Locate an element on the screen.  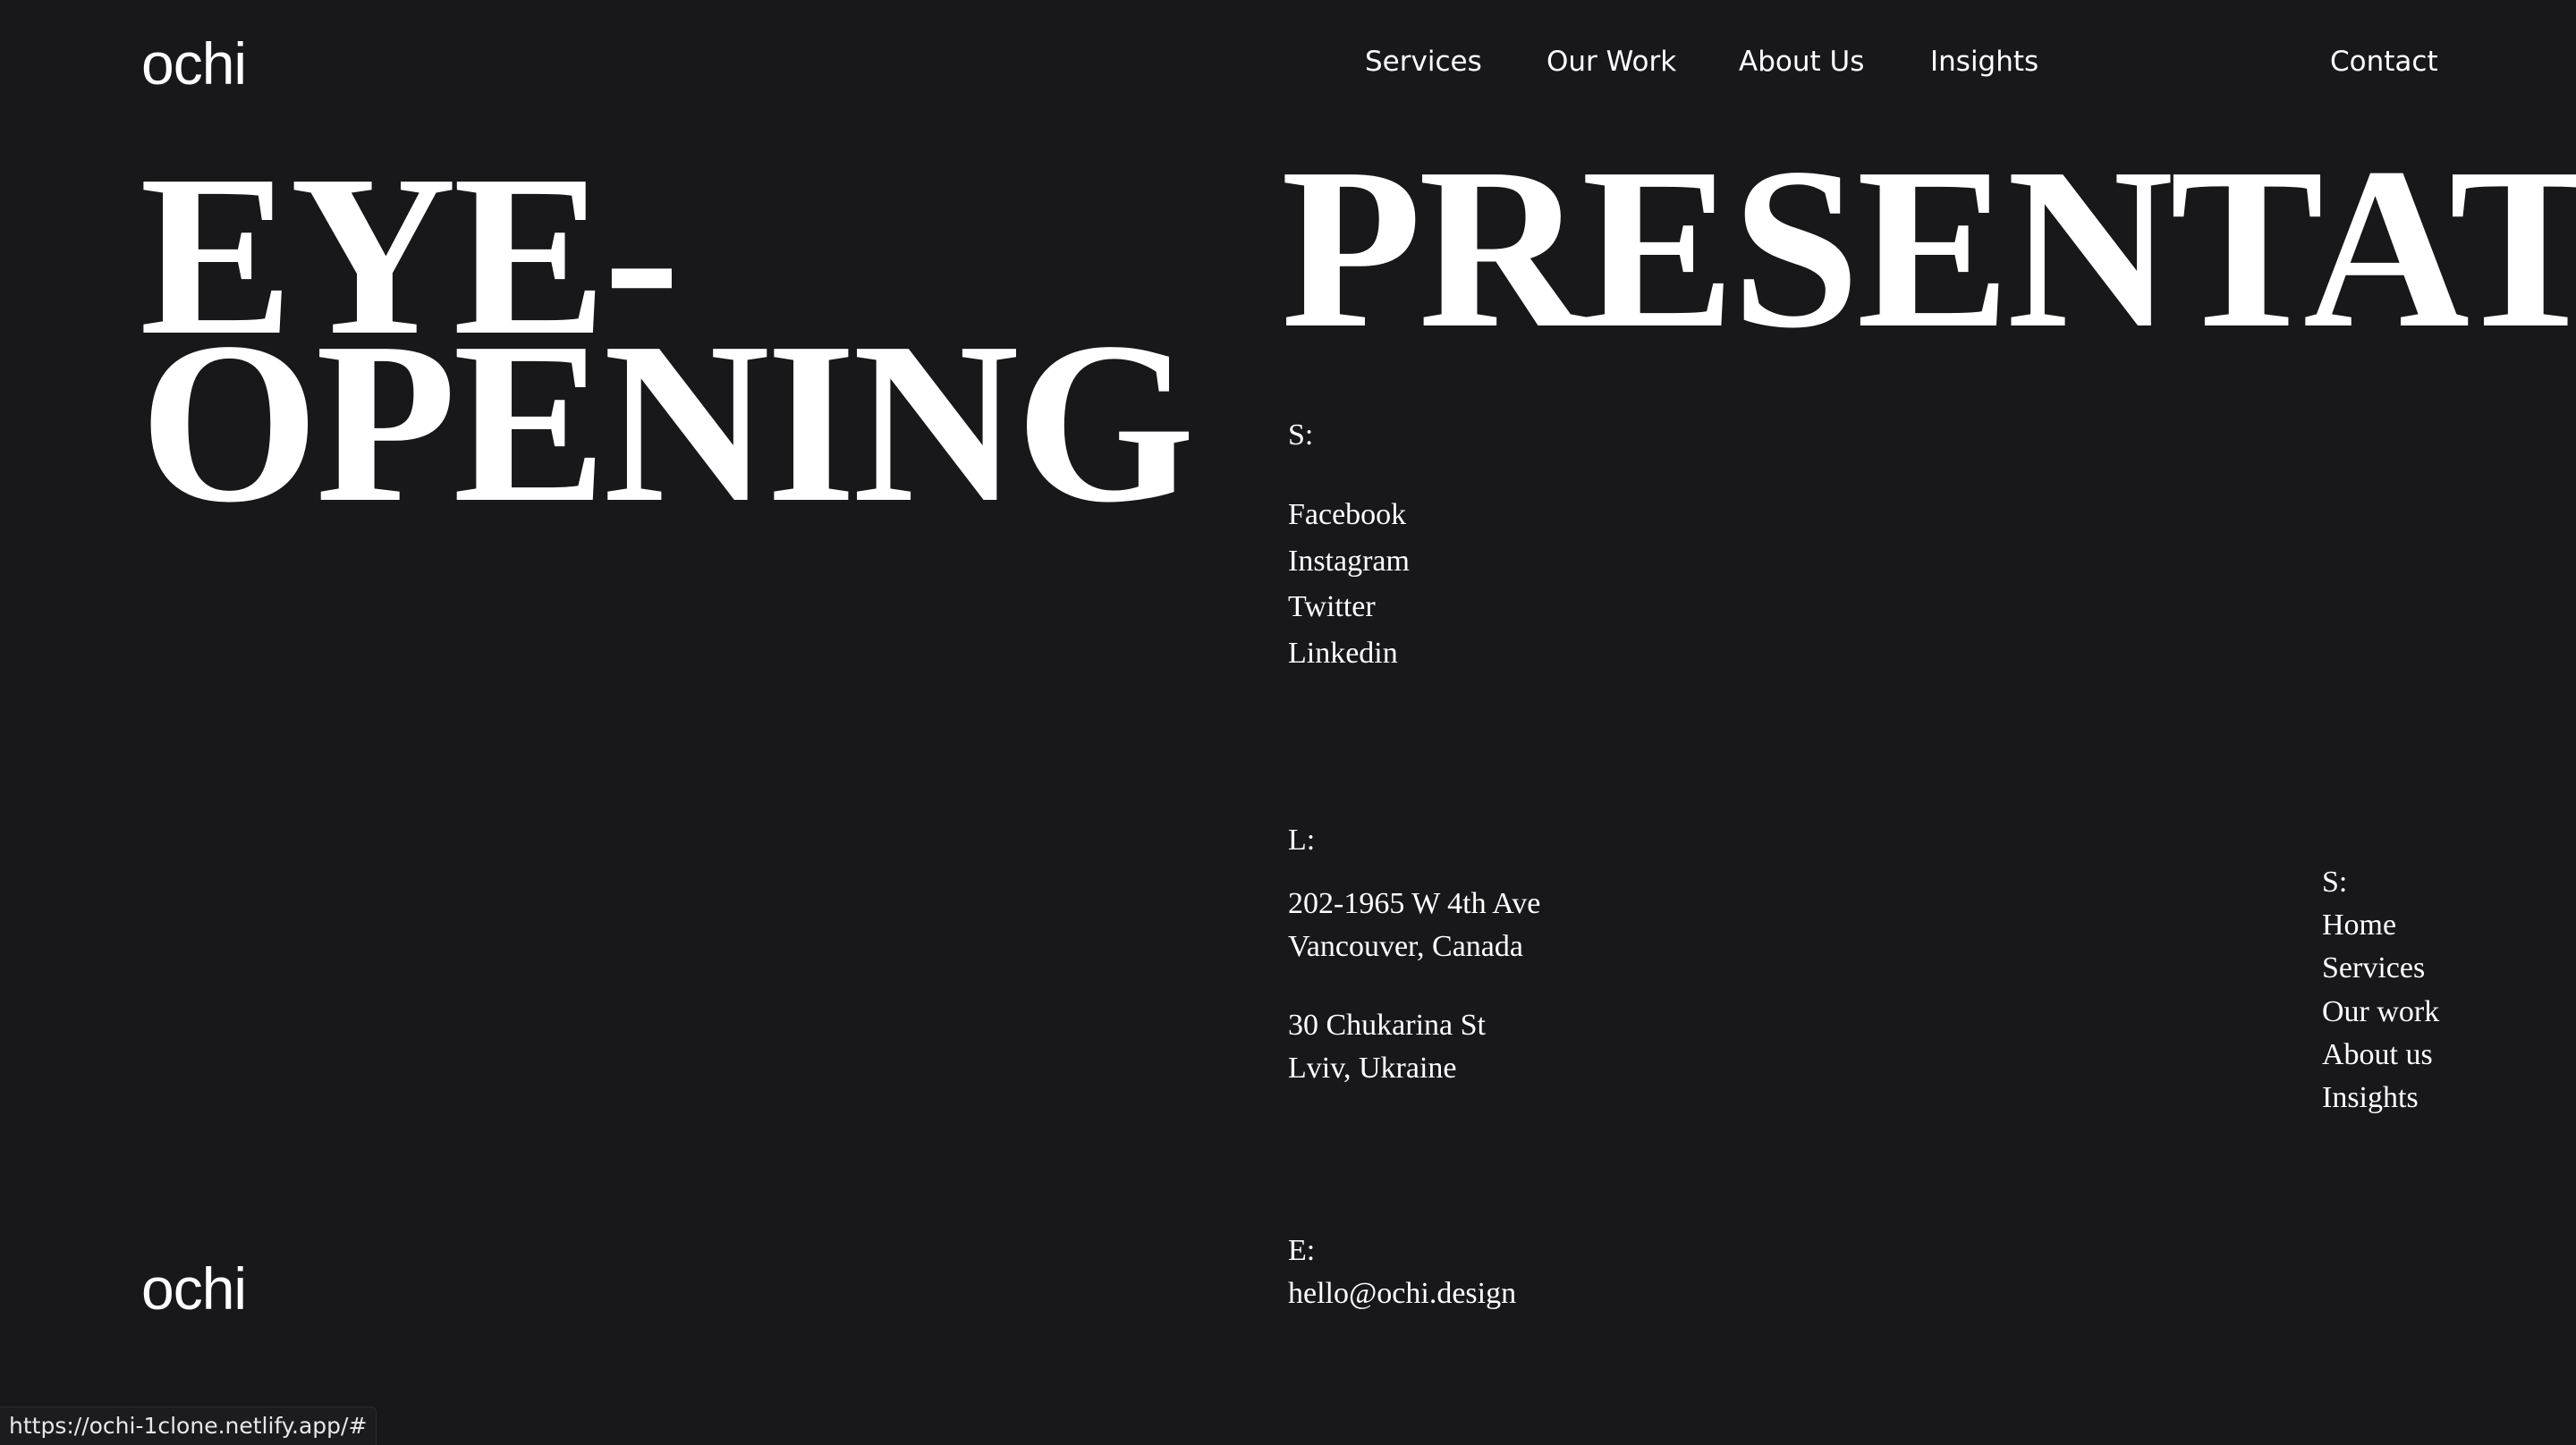
browser-status-bar: https://ochi-1clone.netlify.app/# is located at coordinates (188, 1426).